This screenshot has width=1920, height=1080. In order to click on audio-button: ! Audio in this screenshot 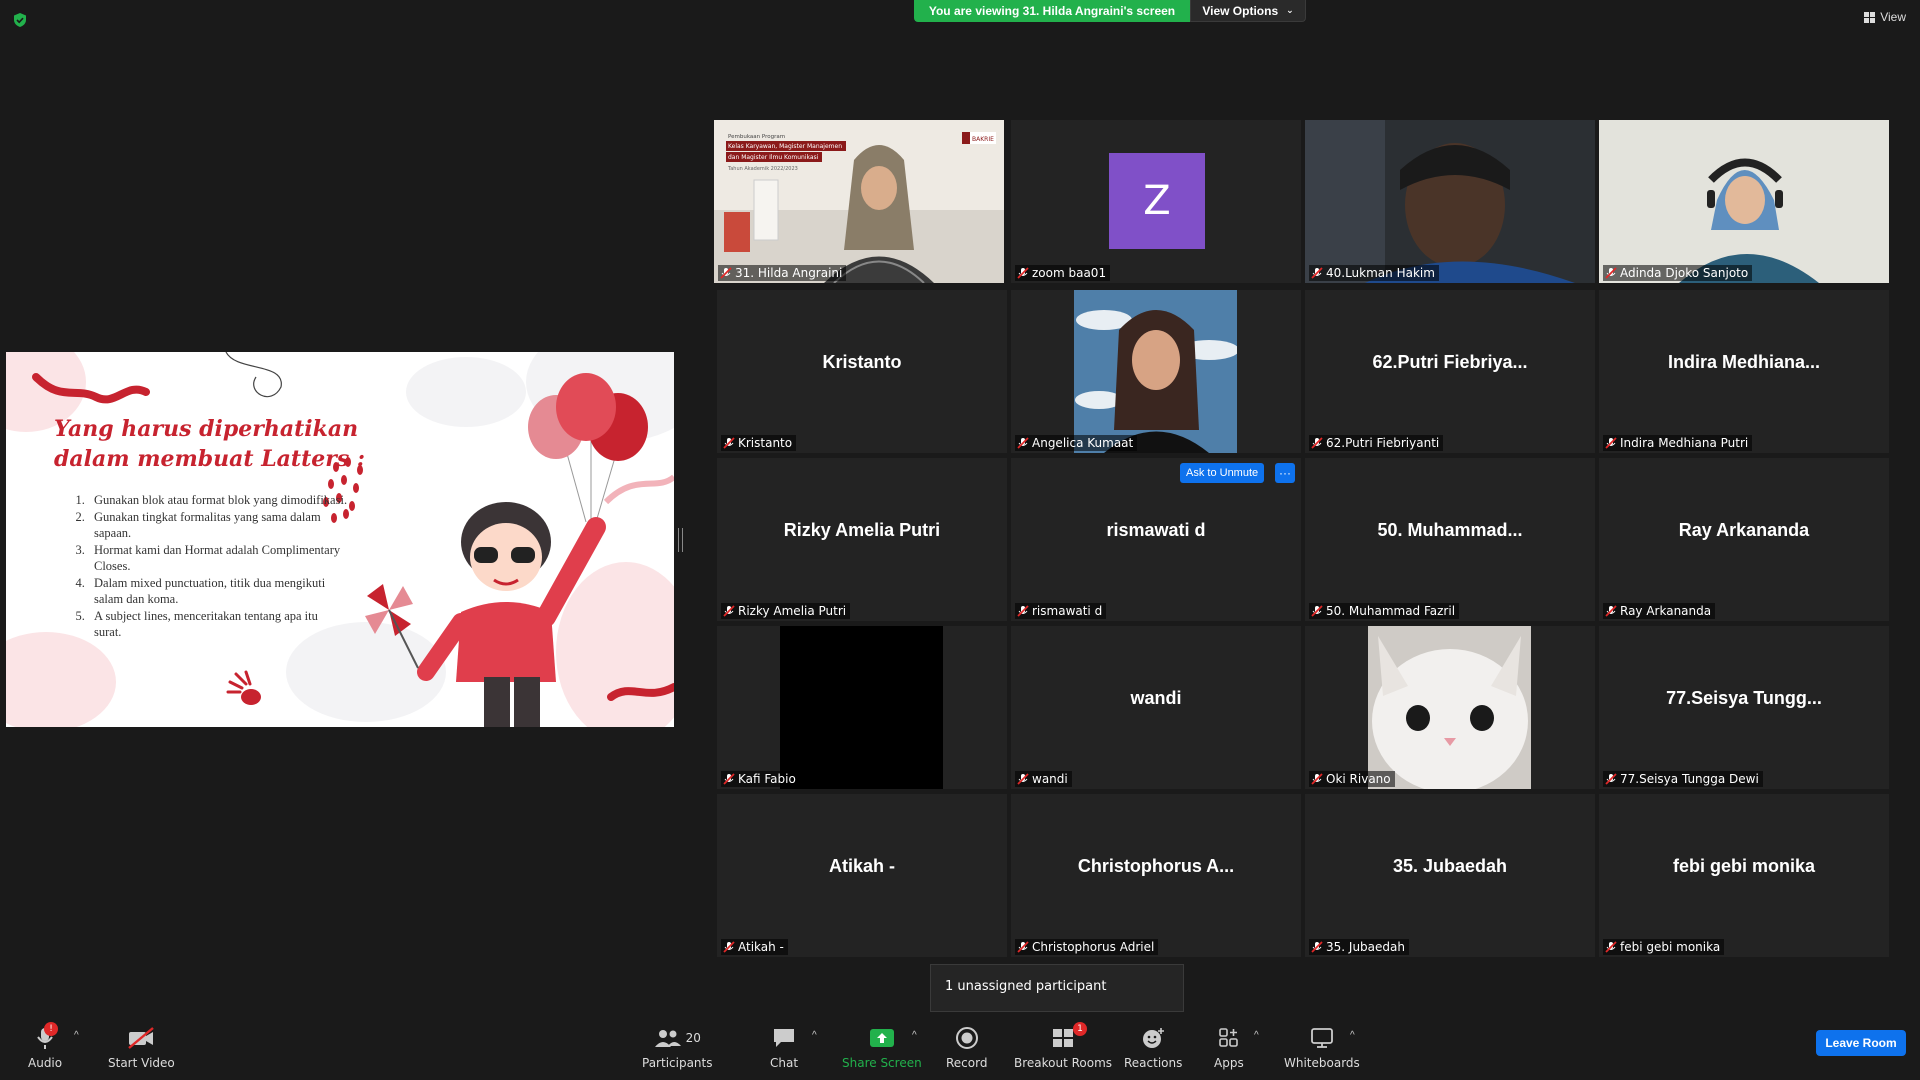, I will do `click(45, 1046)`.